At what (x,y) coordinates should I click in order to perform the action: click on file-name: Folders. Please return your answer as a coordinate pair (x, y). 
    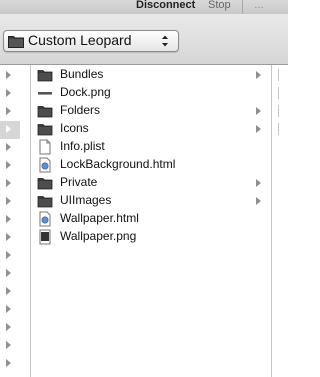
    Looking at the image, I should click on (80, 110).